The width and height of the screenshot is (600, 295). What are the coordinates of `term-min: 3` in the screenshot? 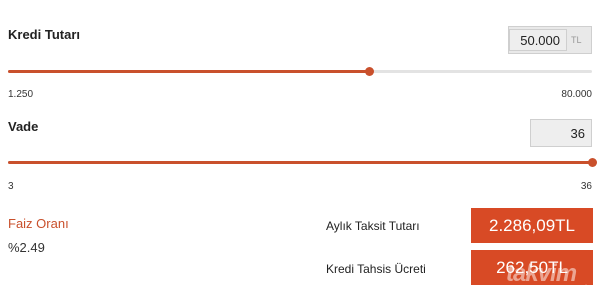 It's located at (11, 186).